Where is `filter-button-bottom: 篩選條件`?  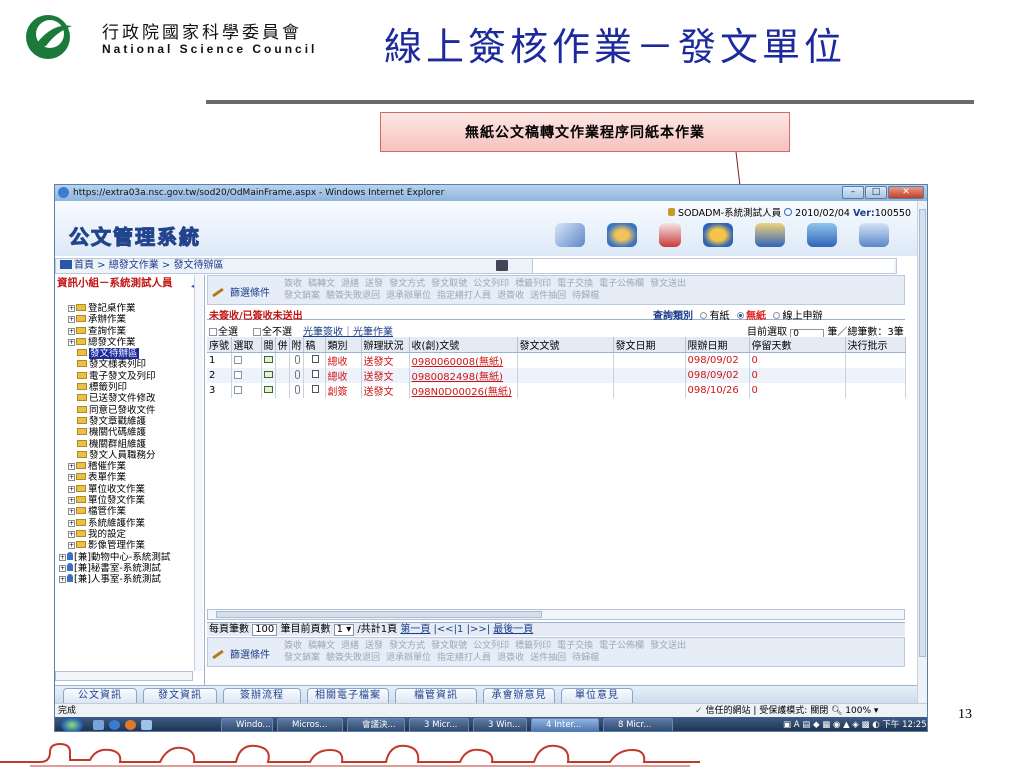 filter-button-bottom: 篩選條件 is located at coordinates (241, 653).